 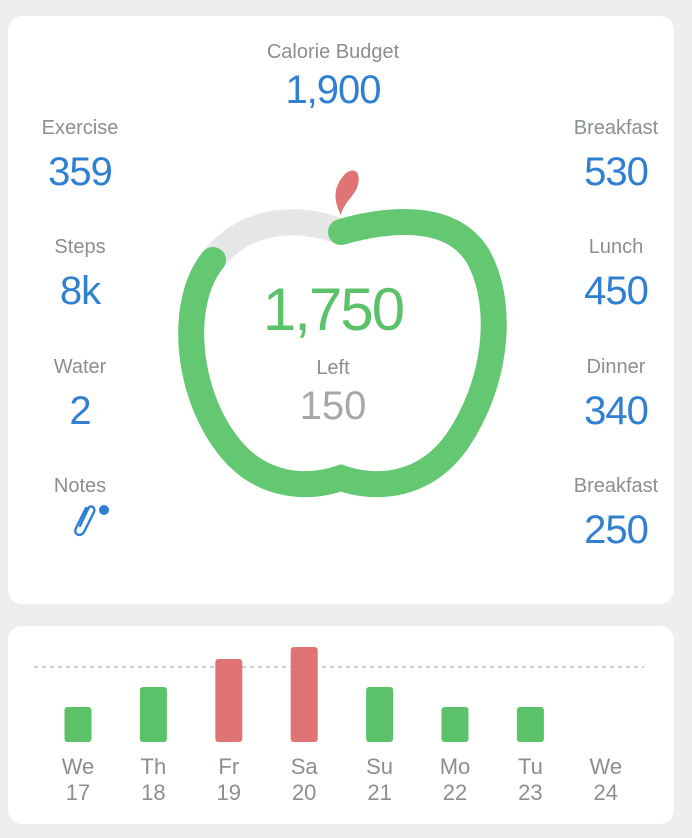 I want to click on calories-left-label: Left, so click(x=333, y=368).